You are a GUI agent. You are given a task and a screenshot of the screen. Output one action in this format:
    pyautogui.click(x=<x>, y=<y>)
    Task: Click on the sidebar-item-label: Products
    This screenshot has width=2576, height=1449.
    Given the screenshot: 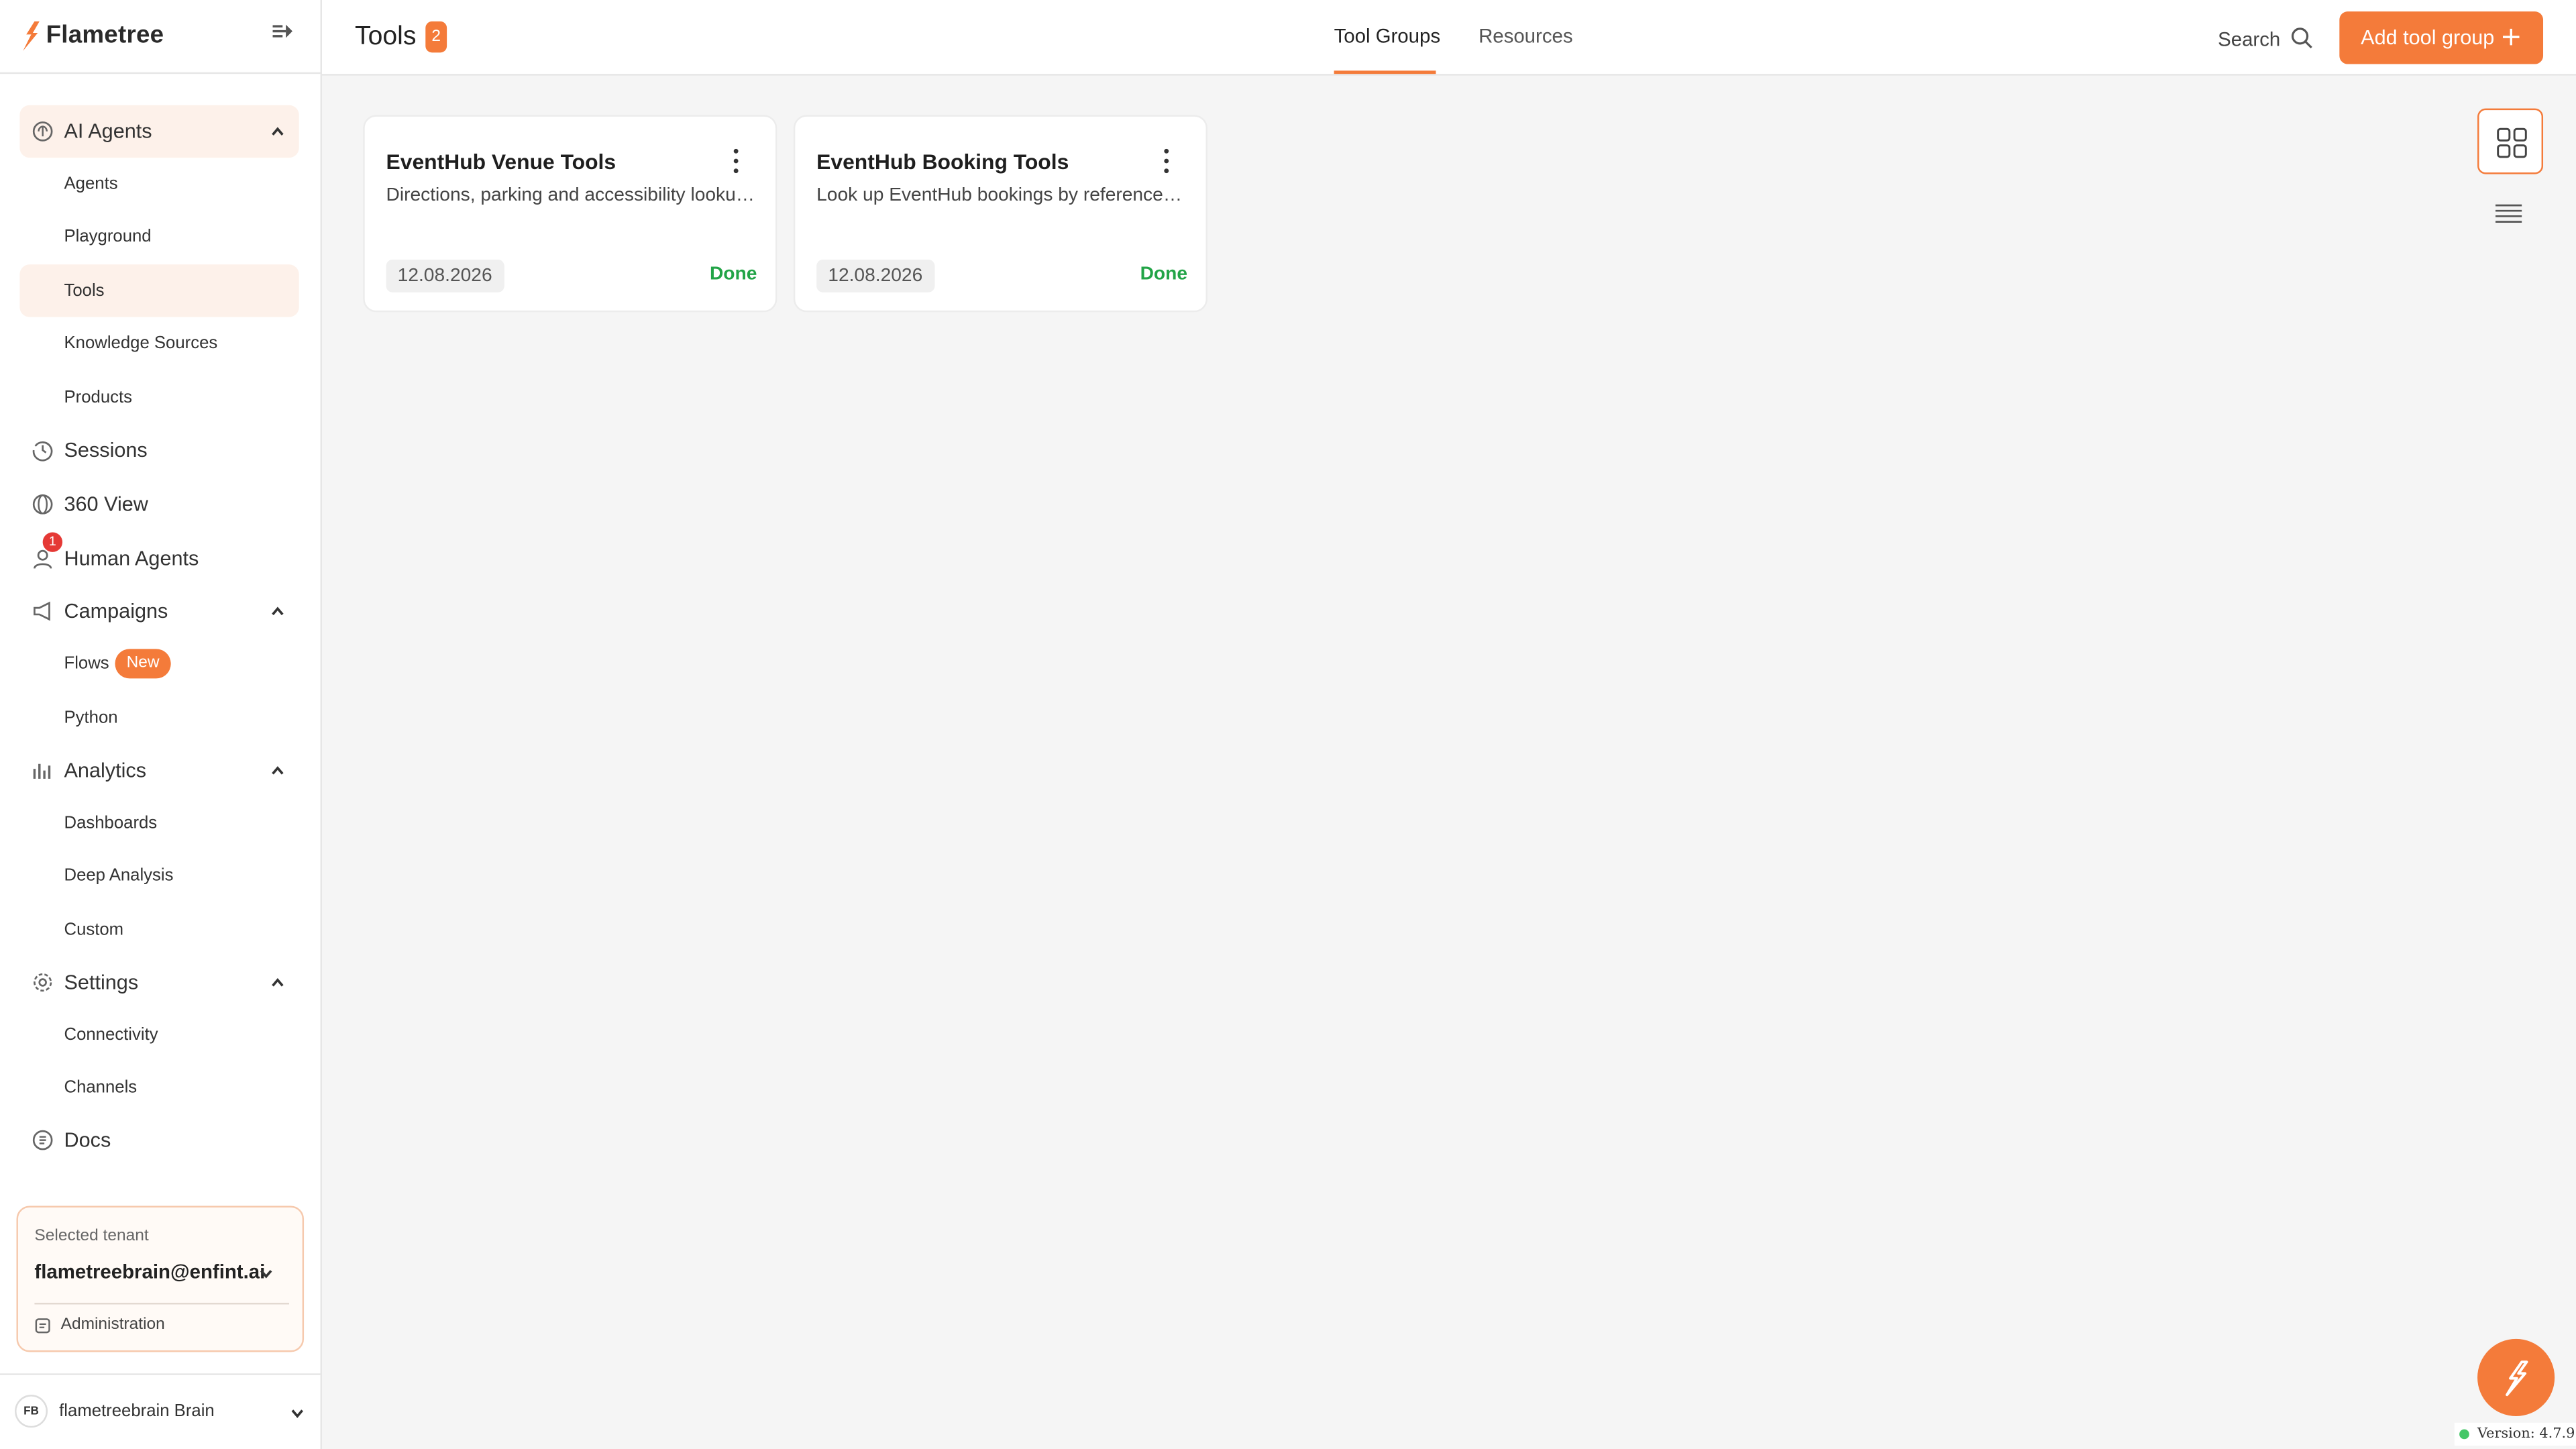 What is the action you would take?
    pyautogui.click(x=98, y=397)
    